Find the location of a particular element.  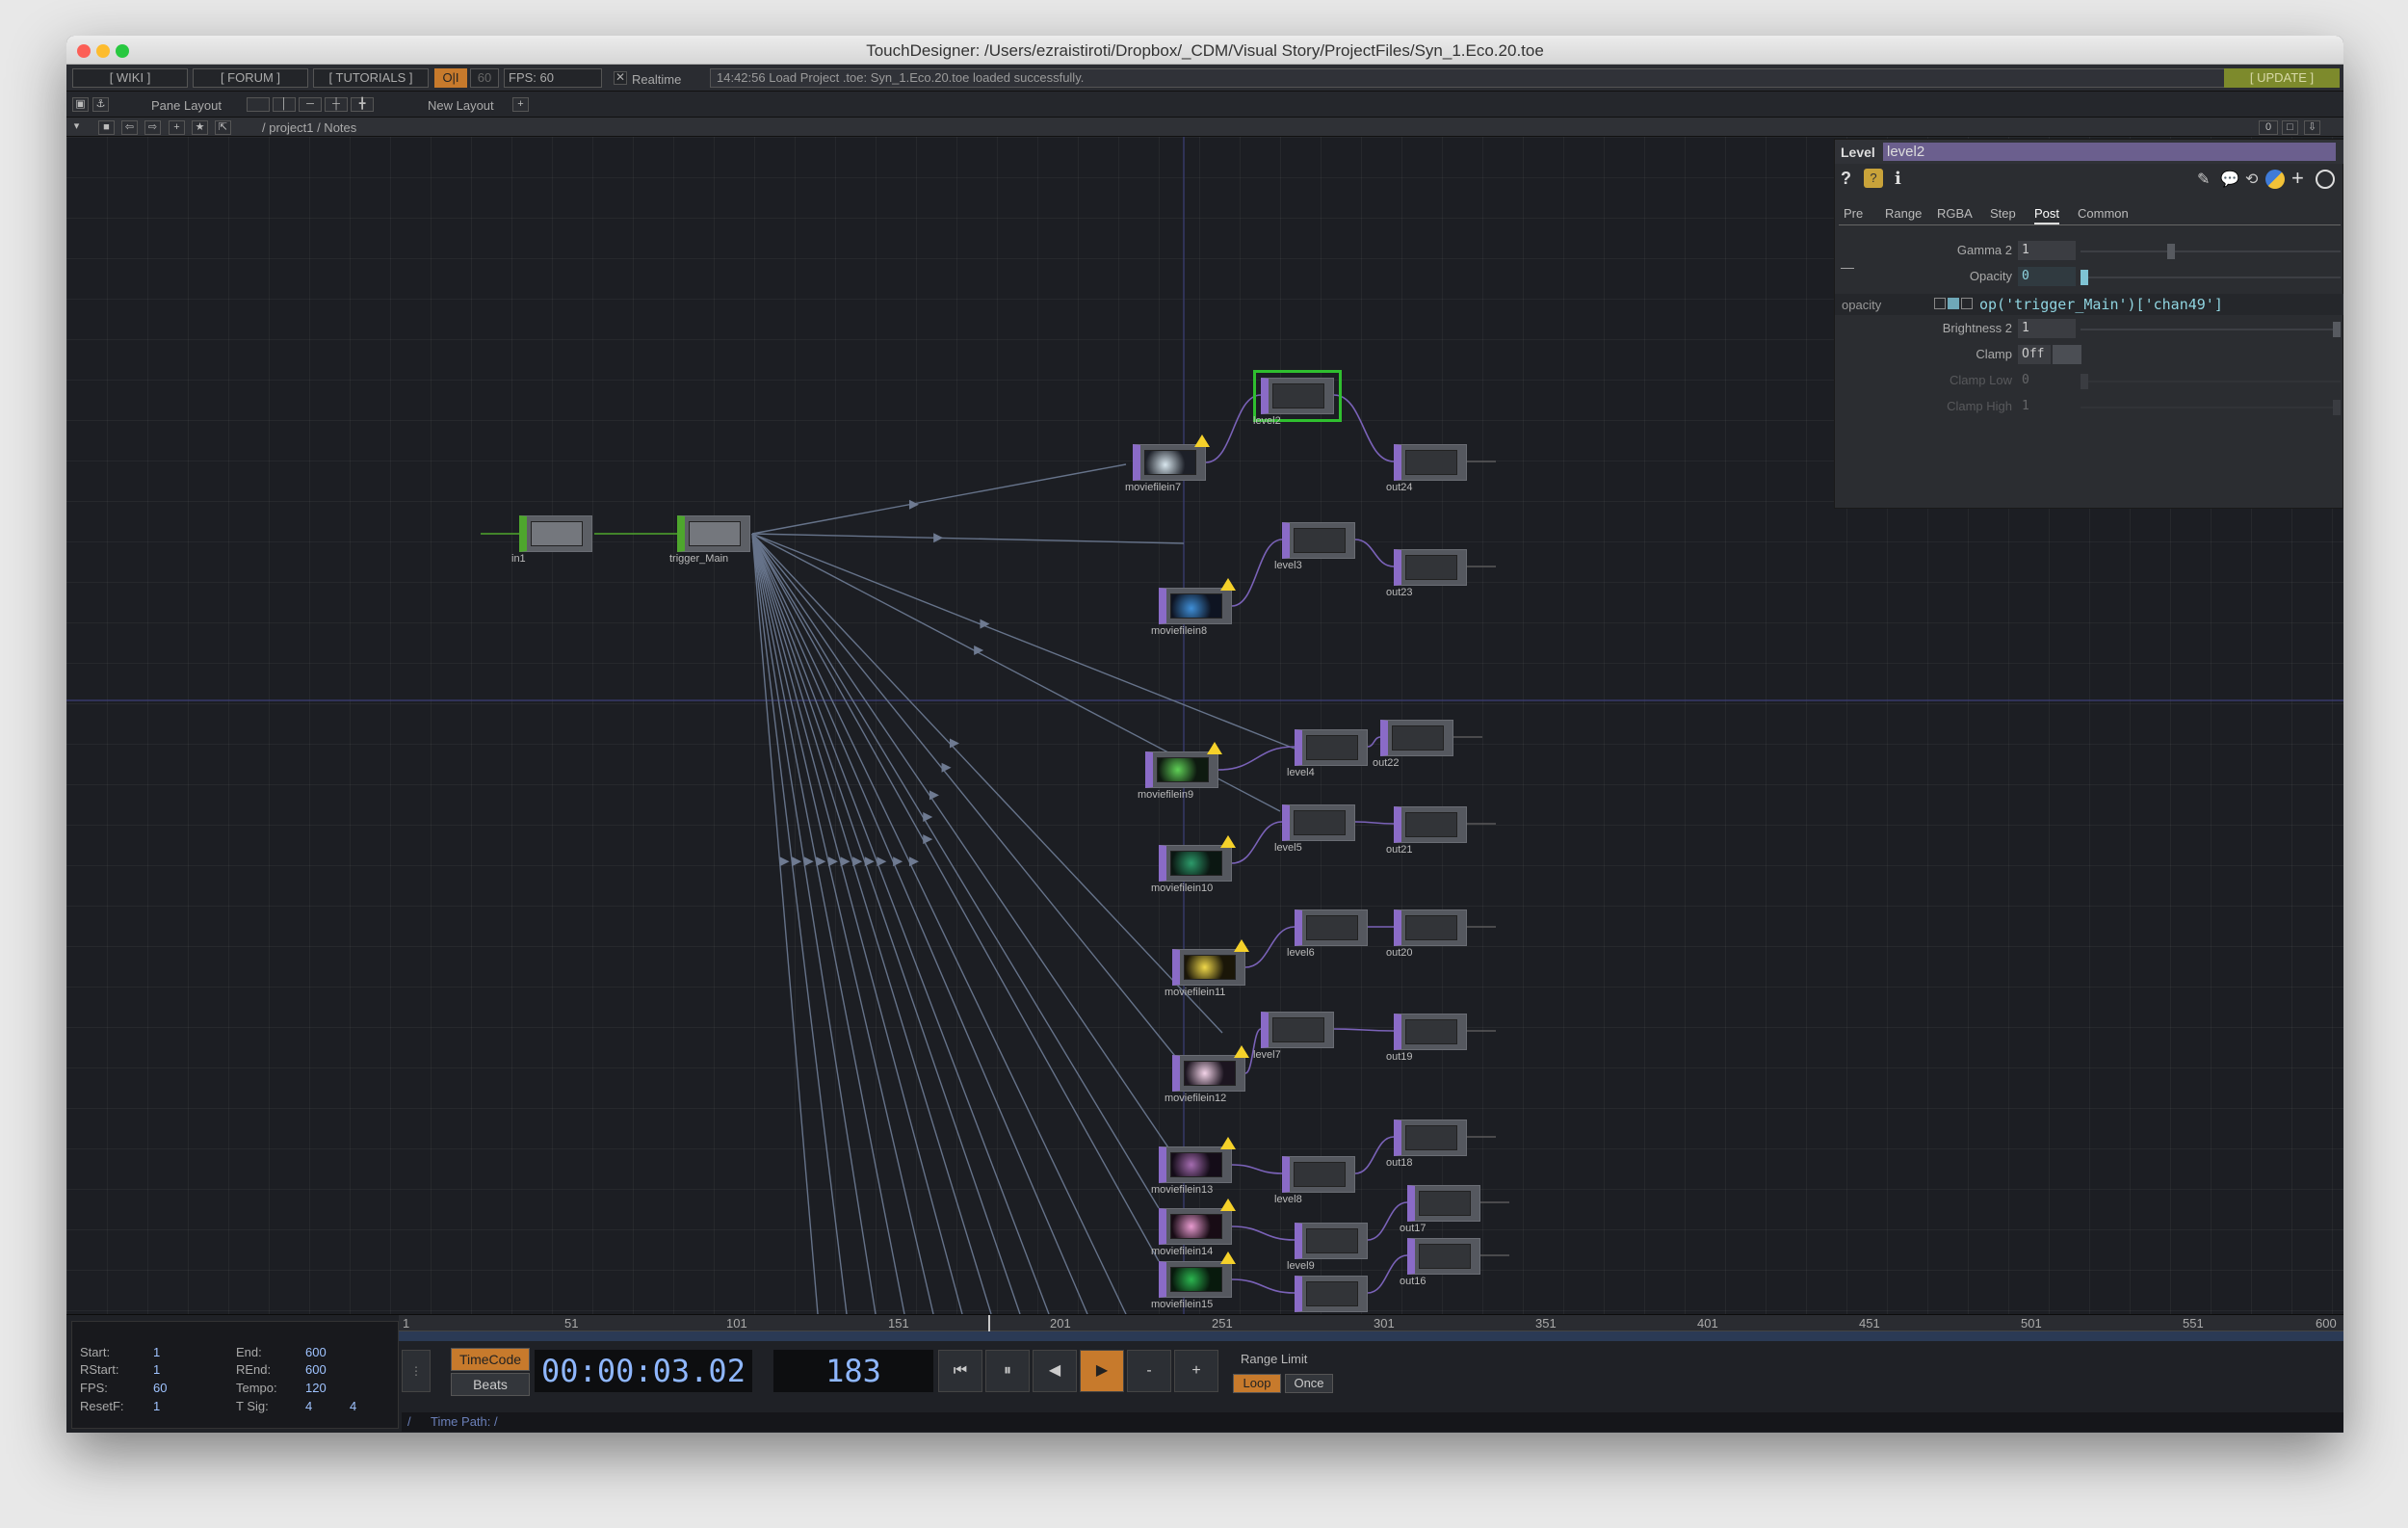

python-help-icon: ? is located at coordinates (1873, 178).